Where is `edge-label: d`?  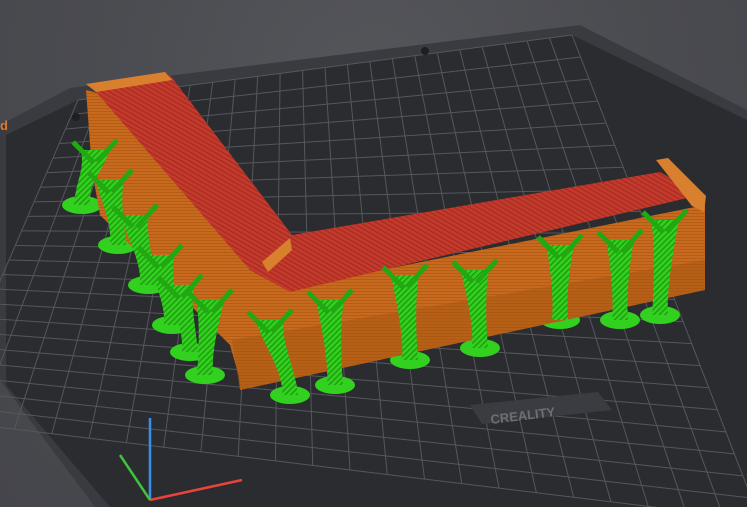
edge-label: d is located at coordinates (4, 125).